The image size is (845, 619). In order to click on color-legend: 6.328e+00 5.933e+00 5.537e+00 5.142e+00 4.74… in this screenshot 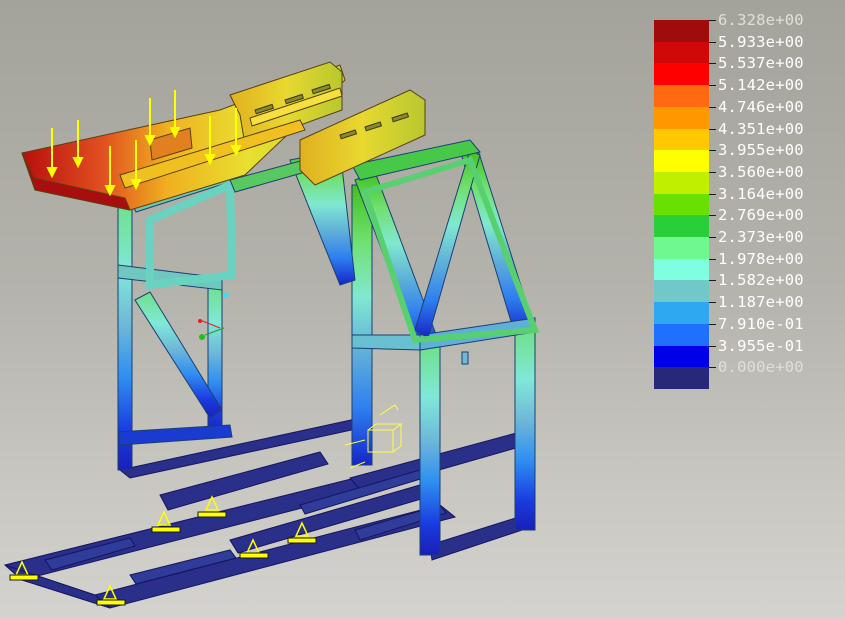, I will do `click(749, 201)`.